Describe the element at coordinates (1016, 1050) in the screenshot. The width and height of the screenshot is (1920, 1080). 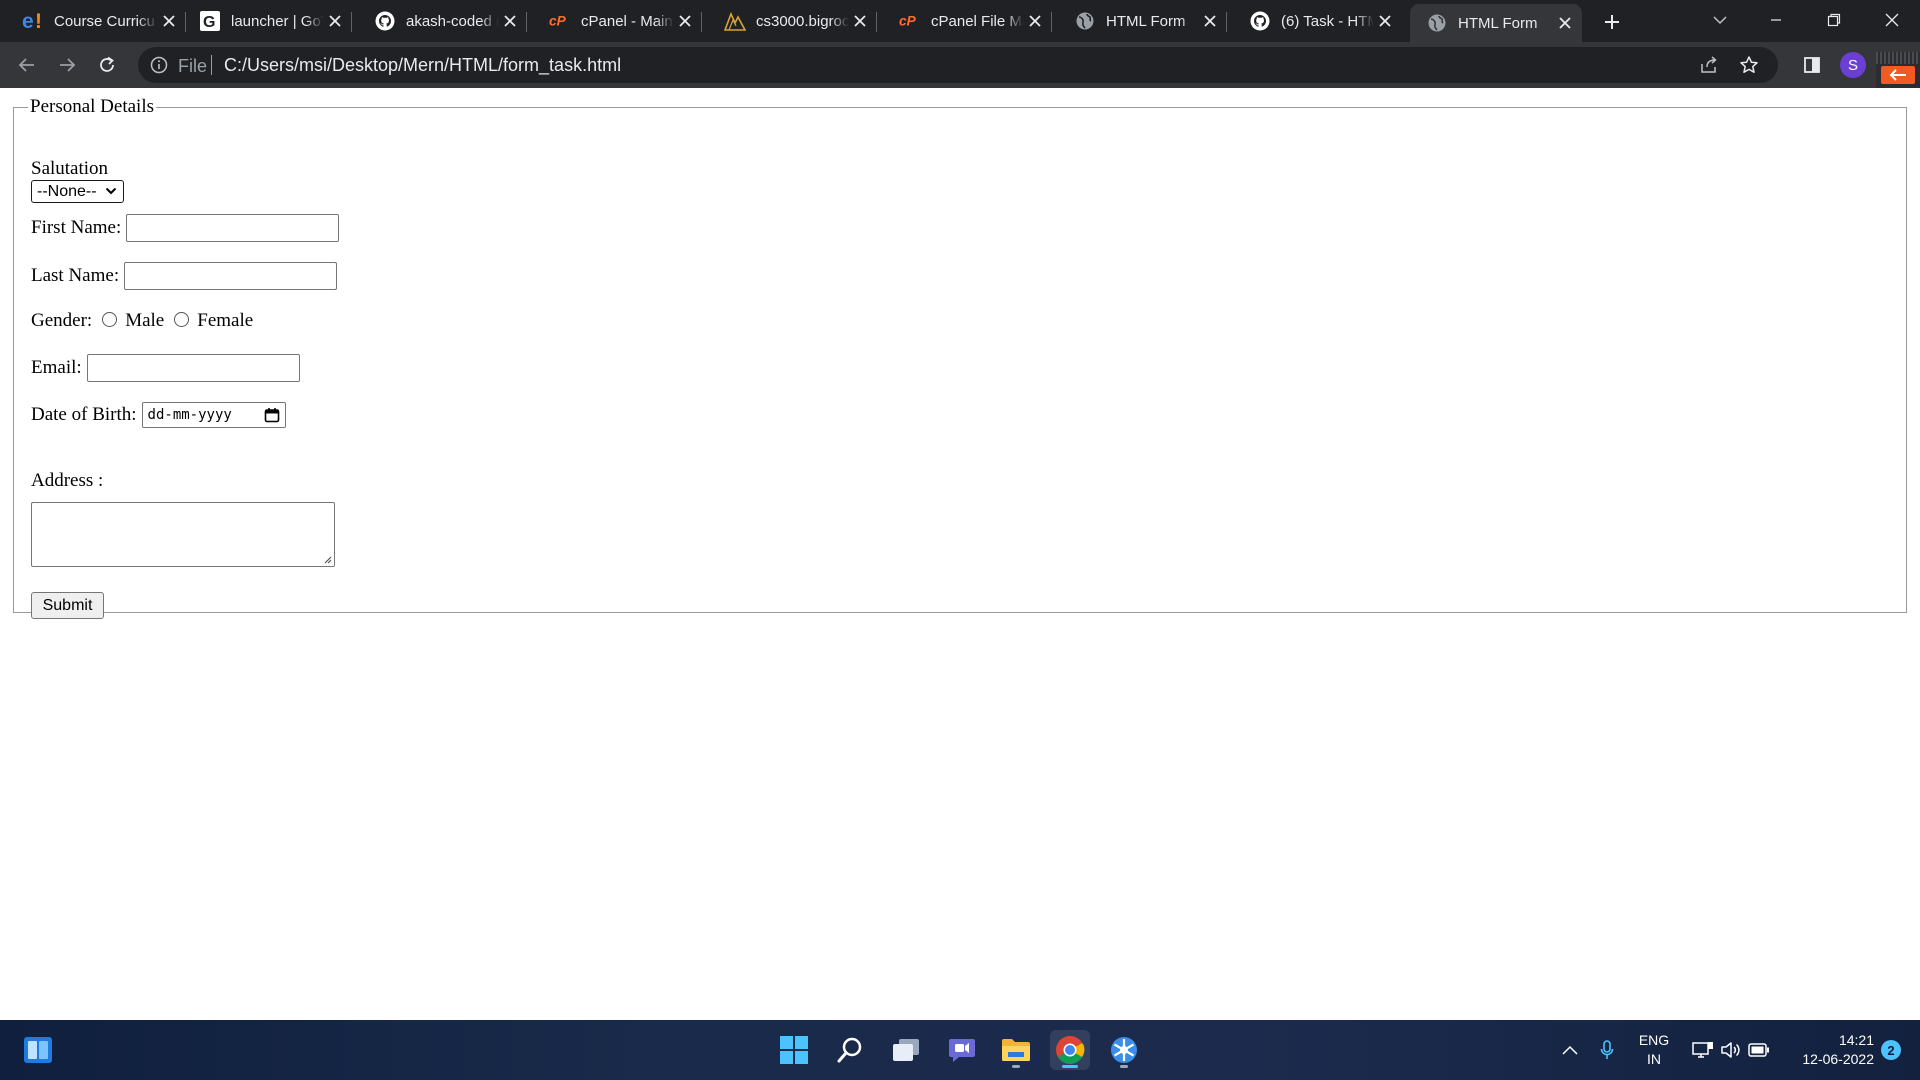
I see `file-explorer-button` at that location.